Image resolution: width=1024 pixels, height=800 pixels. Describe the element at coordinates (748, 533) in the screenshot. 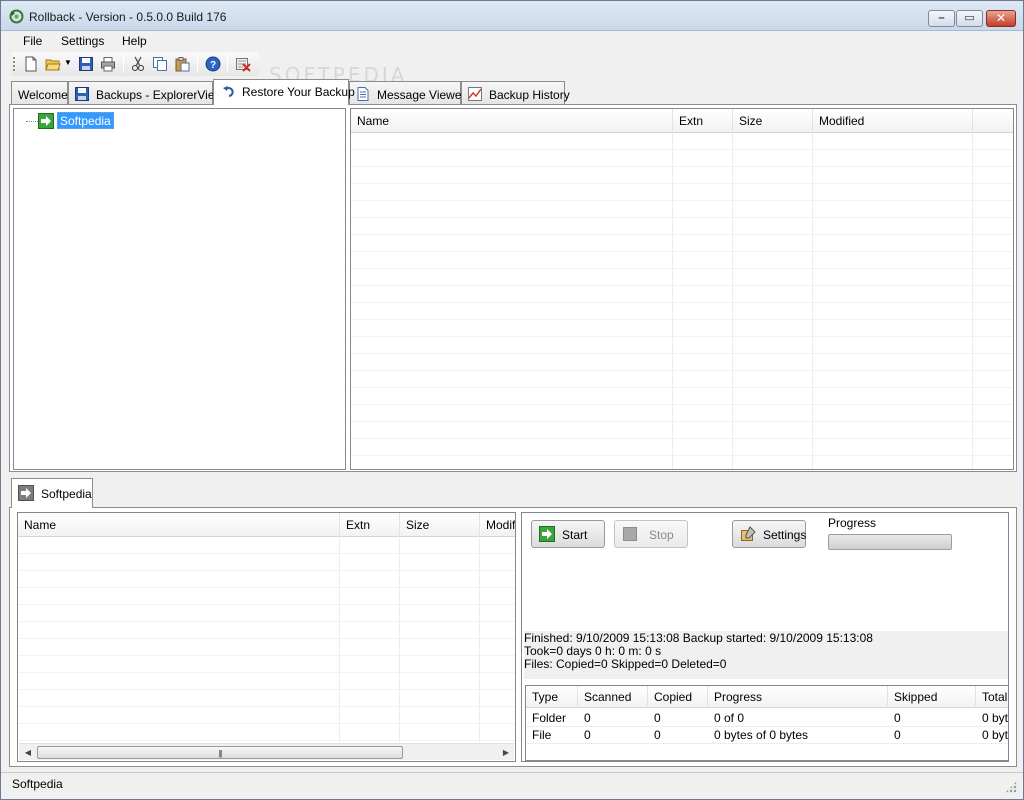

I see `settings-icon` at that location.